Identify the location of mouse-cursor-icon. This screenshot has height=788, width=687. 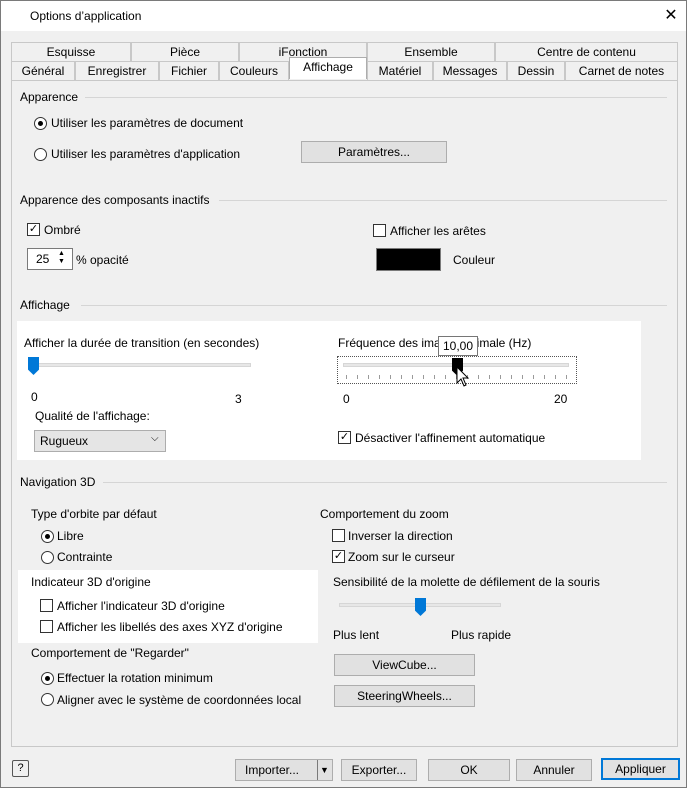
(463, 376).